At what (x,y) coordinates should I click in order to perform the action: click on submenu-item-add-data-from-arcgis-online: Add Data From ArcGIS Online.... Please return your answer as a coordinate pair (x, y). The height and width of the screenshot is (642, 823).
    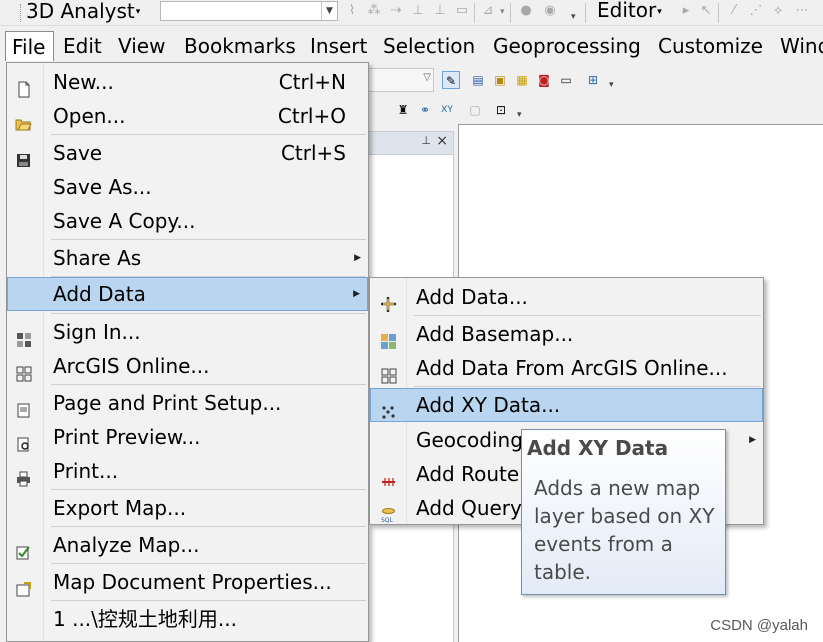
    Looking at the image, I should click on (566, 368).